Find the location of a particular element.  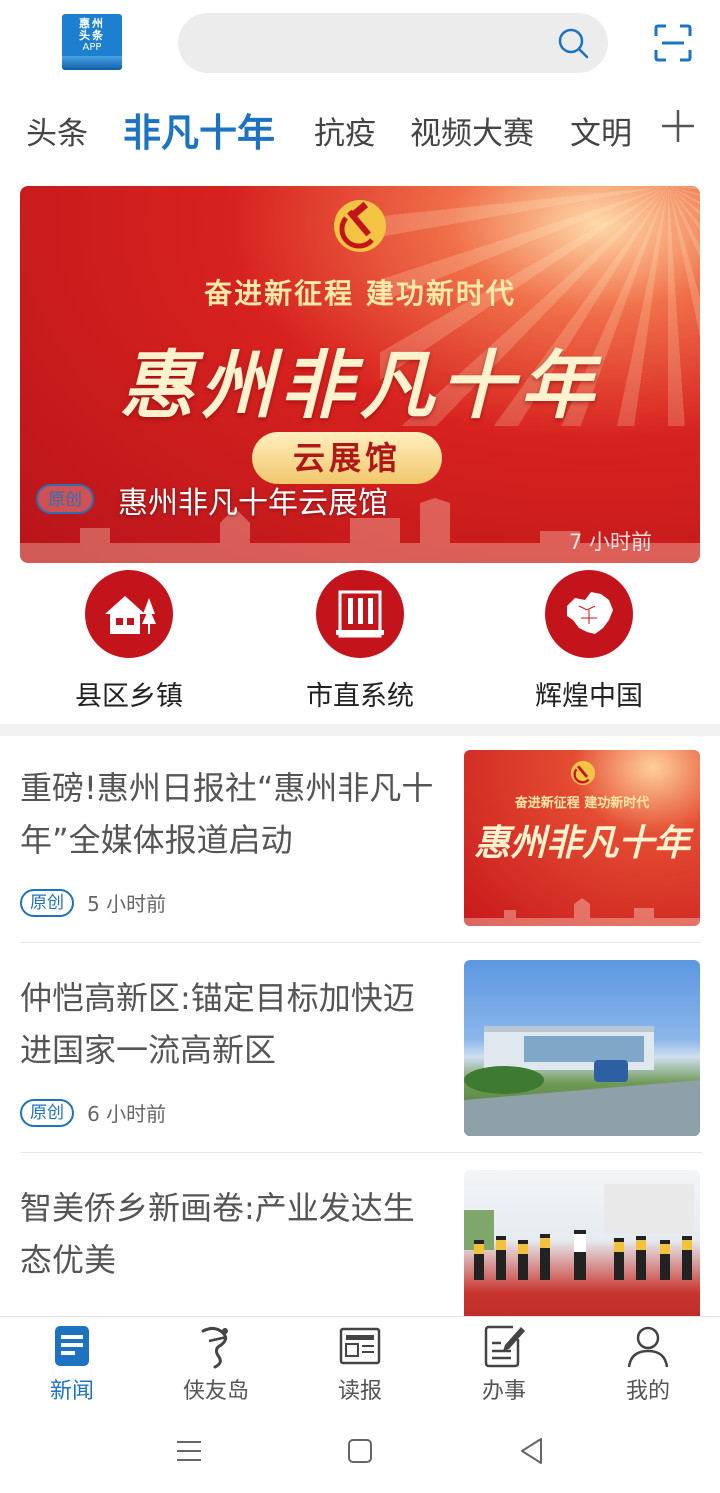

news-time: 5 小时前 is located at coordinates (127, 904).